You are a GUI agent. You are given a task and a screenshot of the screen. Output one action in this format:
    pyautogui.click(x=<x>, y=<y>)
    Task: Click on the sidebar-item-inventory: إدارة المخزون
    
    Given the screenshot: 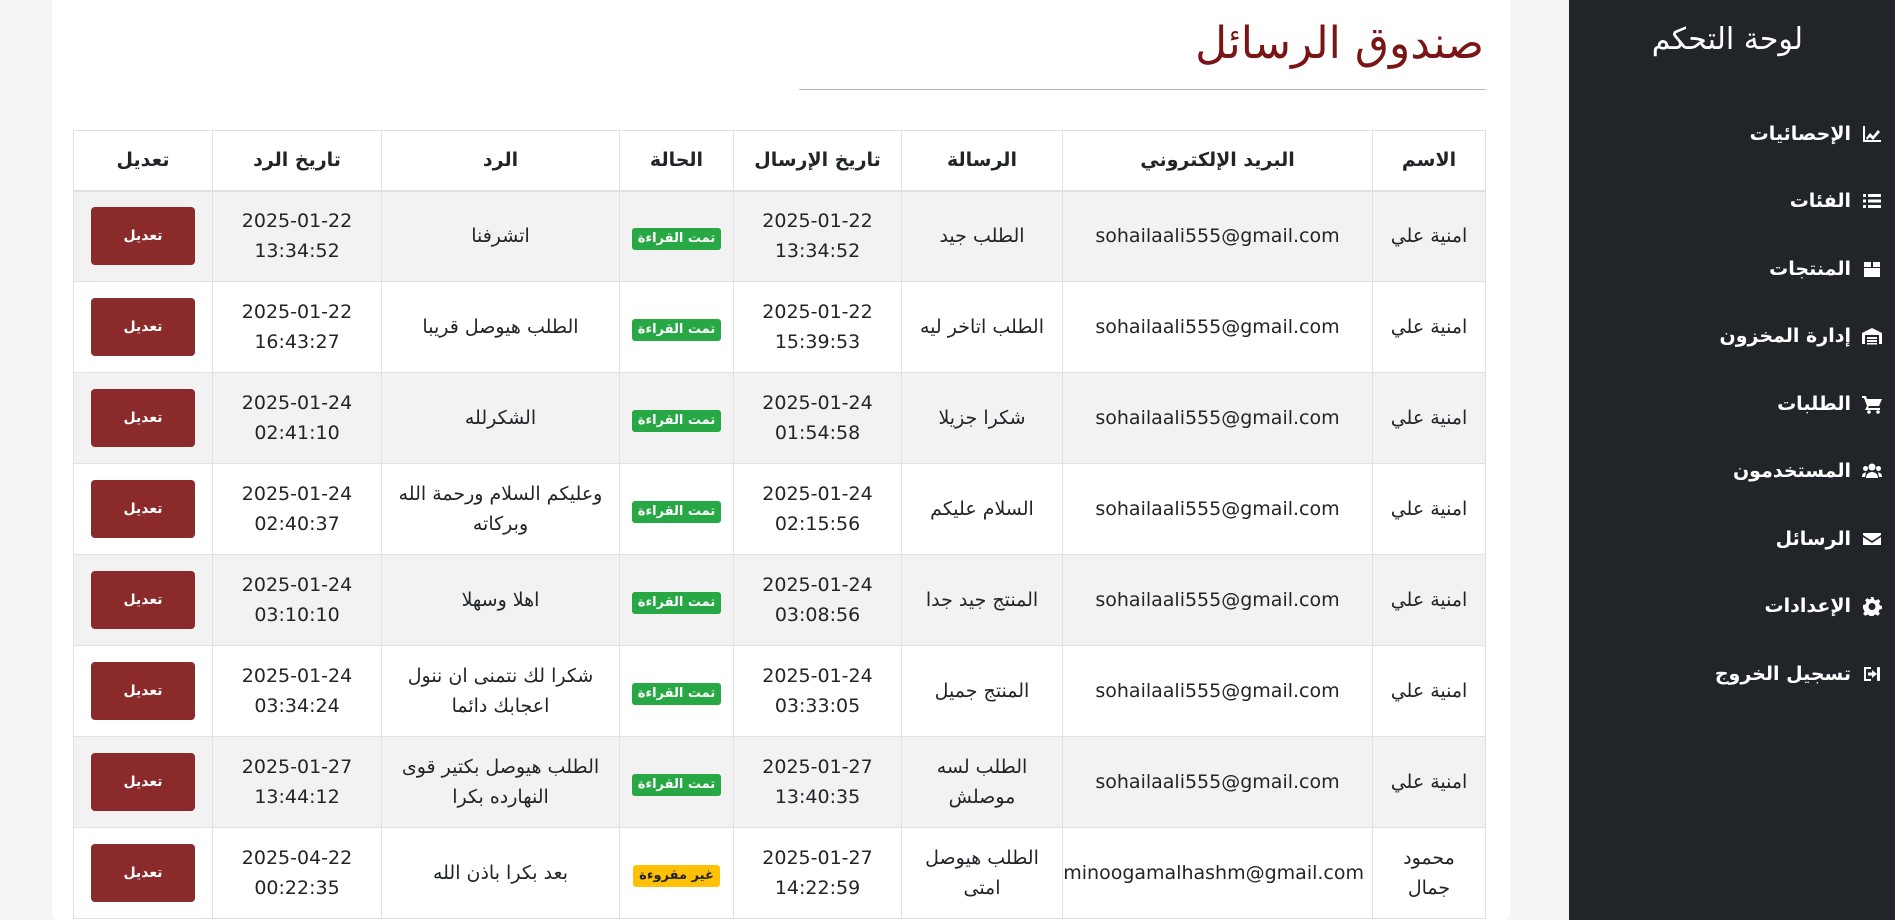 What is the action you would take?
    pyautogui.click(x=1732, y=337)
    